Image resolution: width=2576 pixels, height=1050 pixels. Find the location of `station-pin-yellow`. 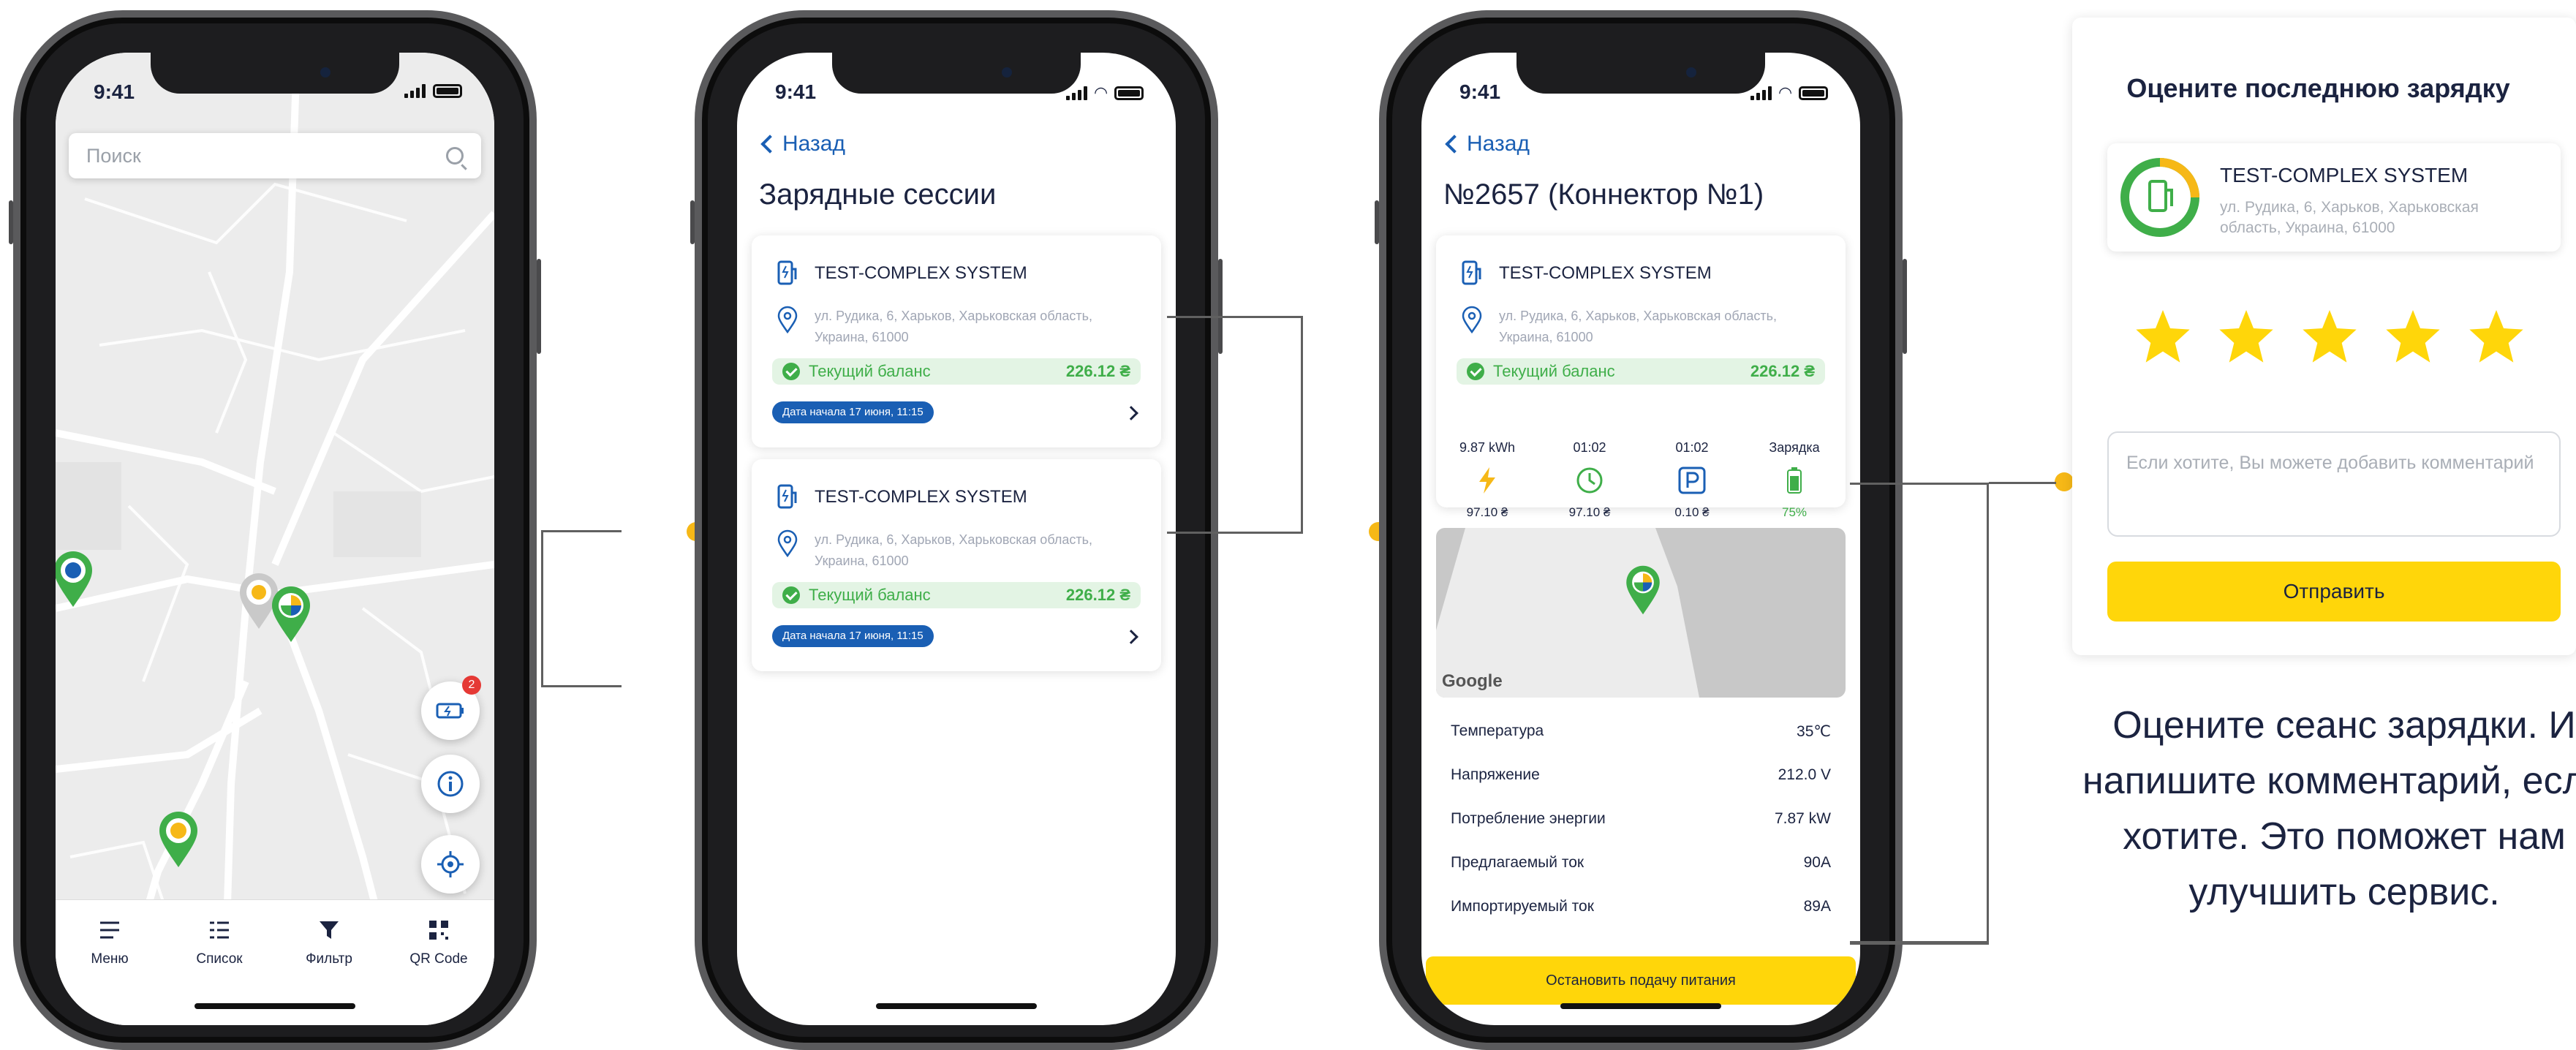

station-pin-yellow is located at coordinates (178, 841).